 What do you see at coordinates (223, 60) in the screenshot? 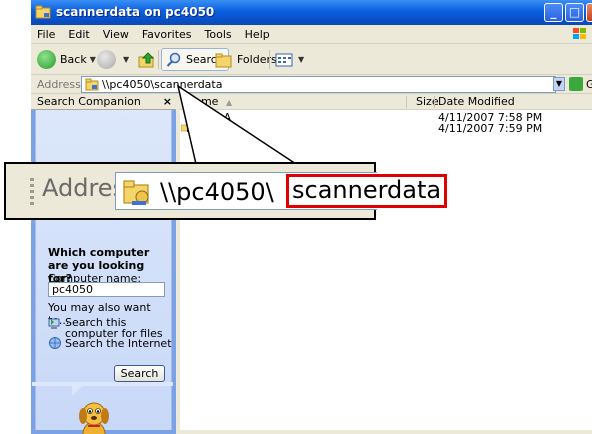
I see `folders-icon` at bounding box center [223, 60].